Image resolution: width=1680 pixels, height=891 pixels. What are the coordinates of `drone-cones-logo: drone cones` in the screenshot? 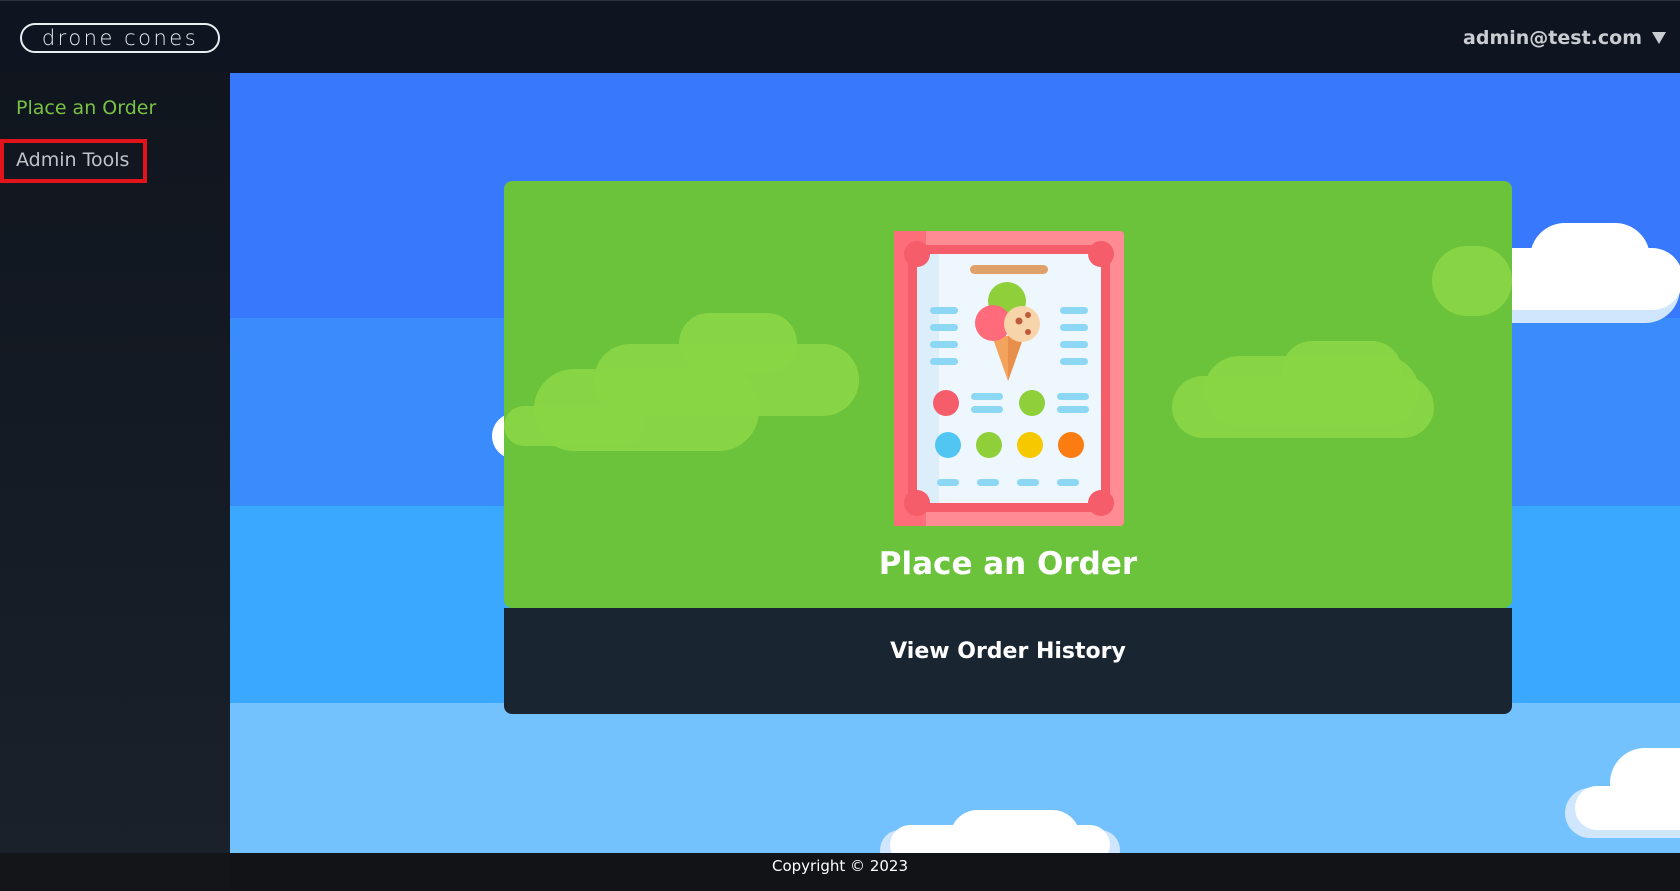 It's located at (120, 38).